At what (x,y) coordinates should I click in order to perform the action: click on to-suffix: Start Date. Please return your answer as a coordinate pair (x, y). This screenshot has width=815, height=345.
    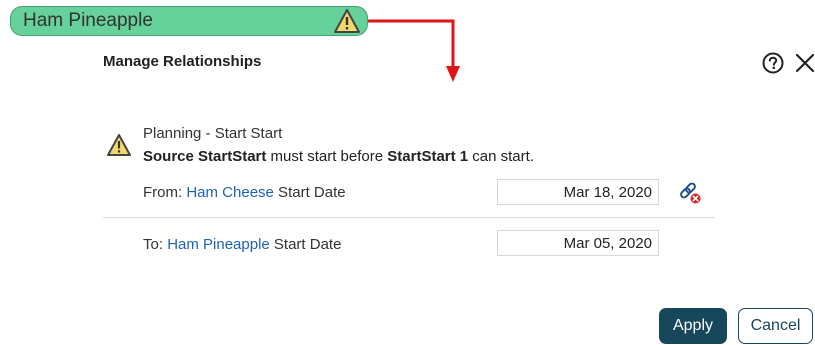
    Looking at the image, I should click on (305, 244).